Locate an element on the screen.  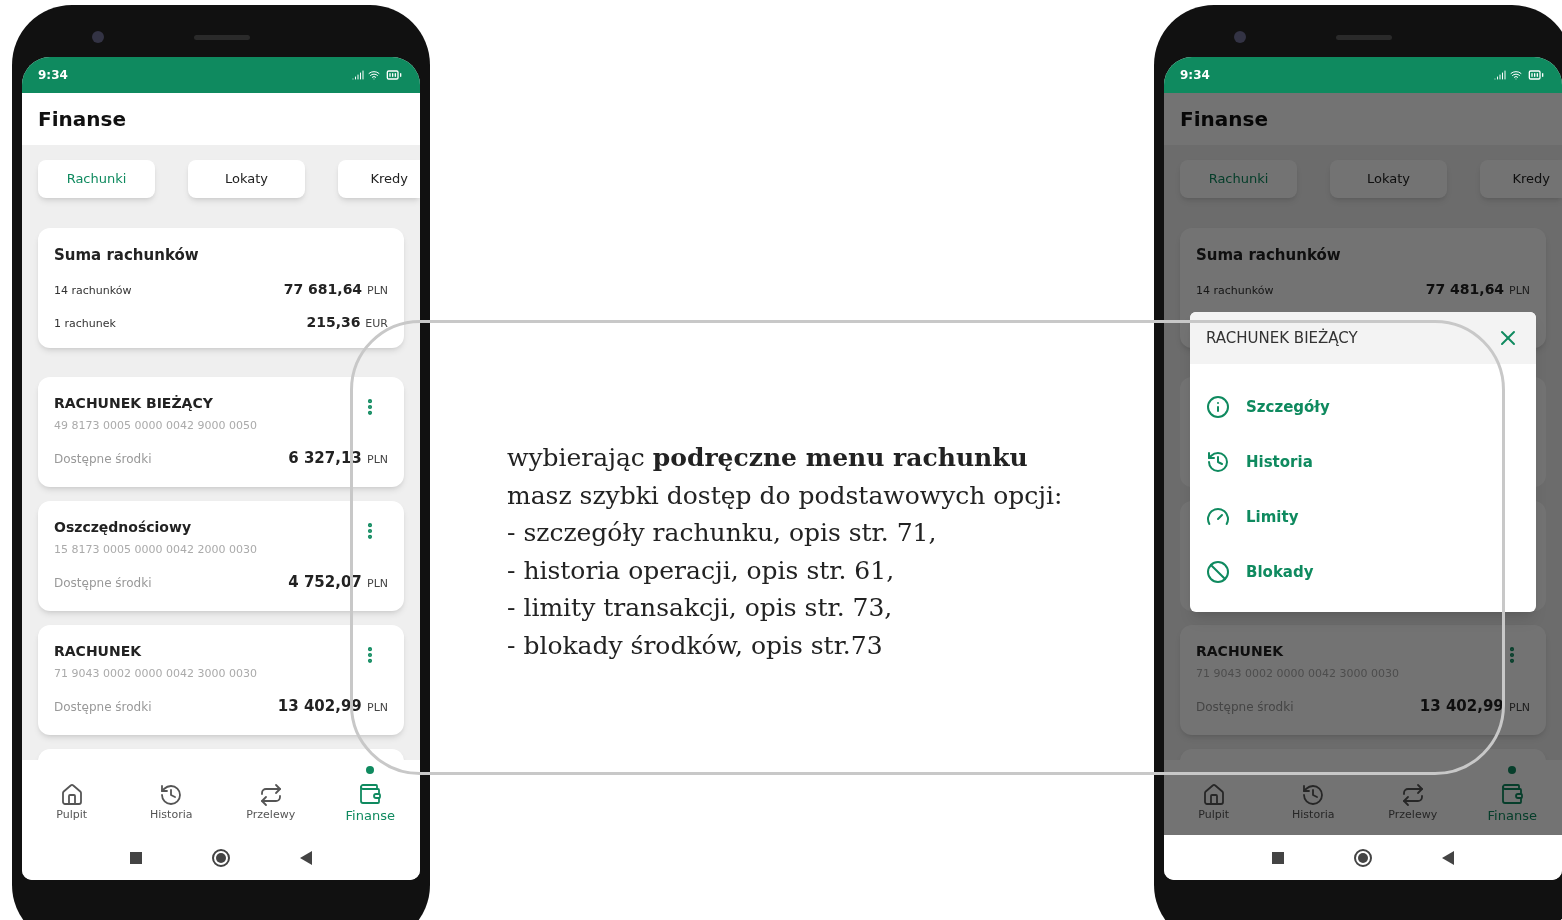
menu-item: Szczegóły is located at coordinates (1363, 407).